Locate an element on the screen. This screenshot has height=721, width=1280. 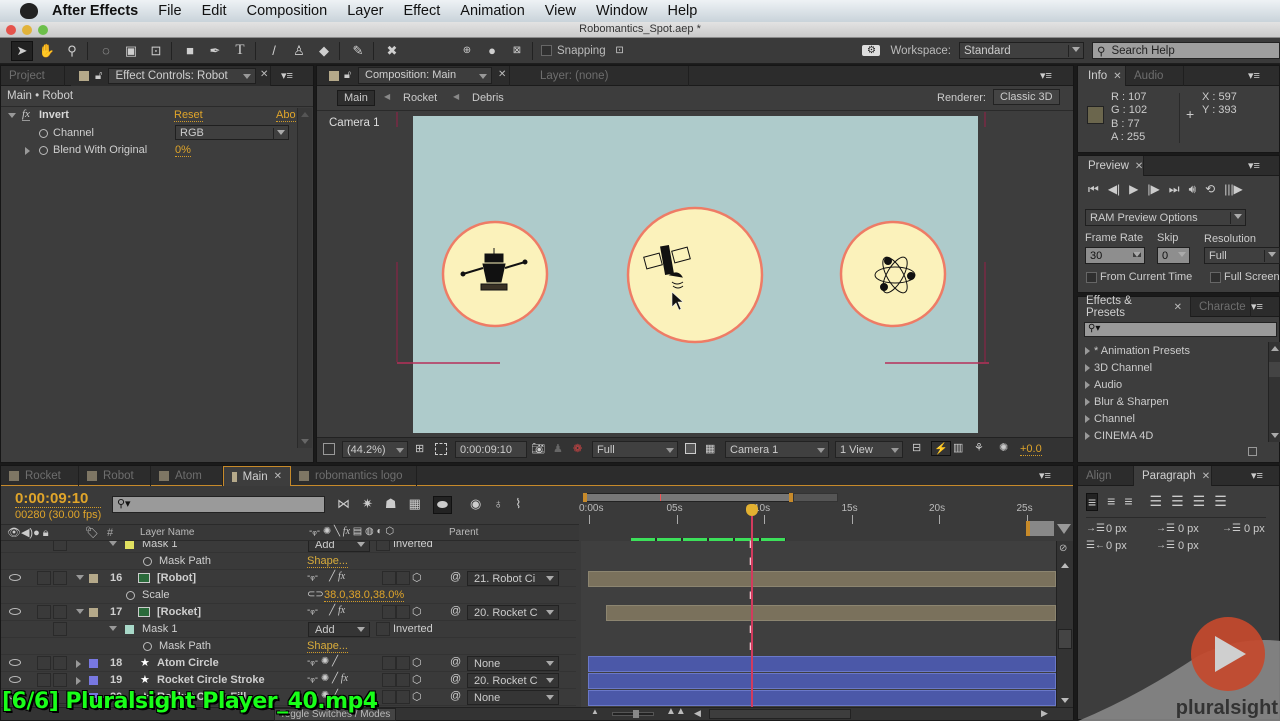
tab-character: Characte is located at coordinates (1221, 307).